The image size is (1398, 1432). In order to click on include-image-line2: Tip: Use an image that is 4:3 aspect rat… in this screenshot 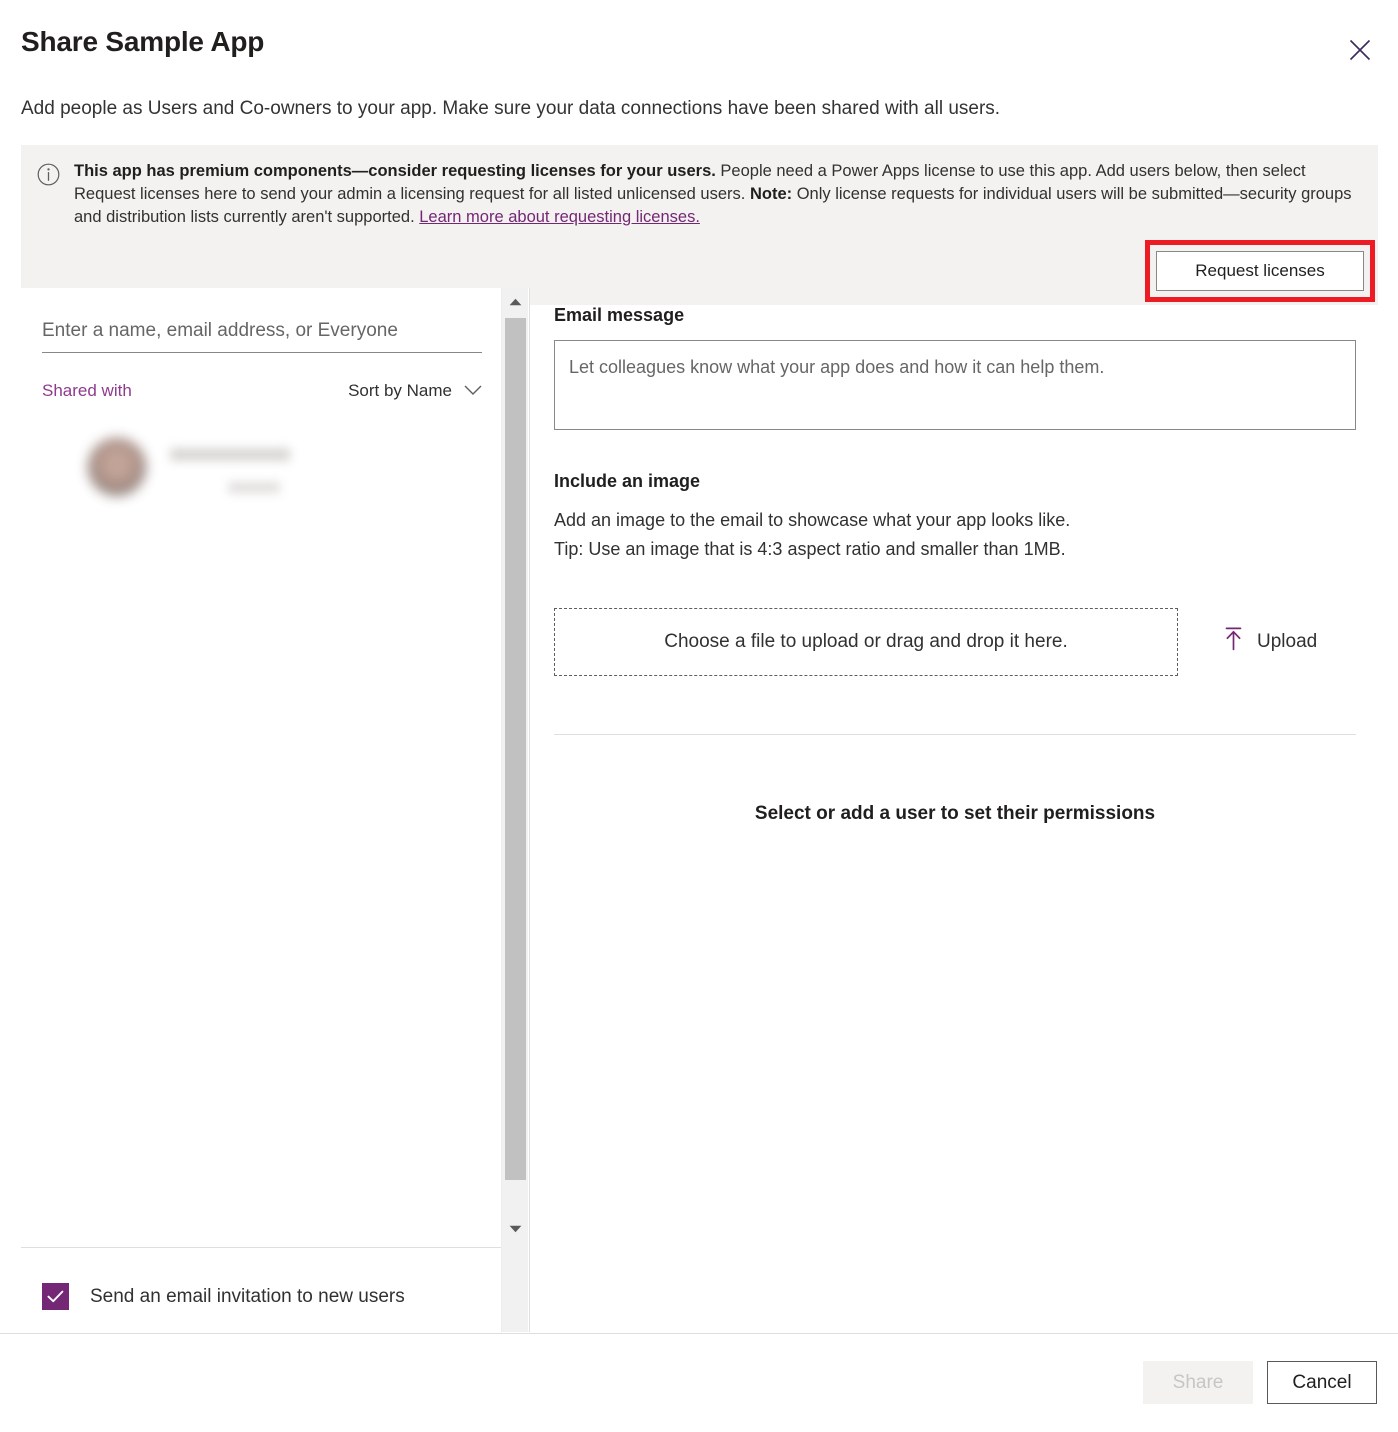, I will do `click(810, 549)`.